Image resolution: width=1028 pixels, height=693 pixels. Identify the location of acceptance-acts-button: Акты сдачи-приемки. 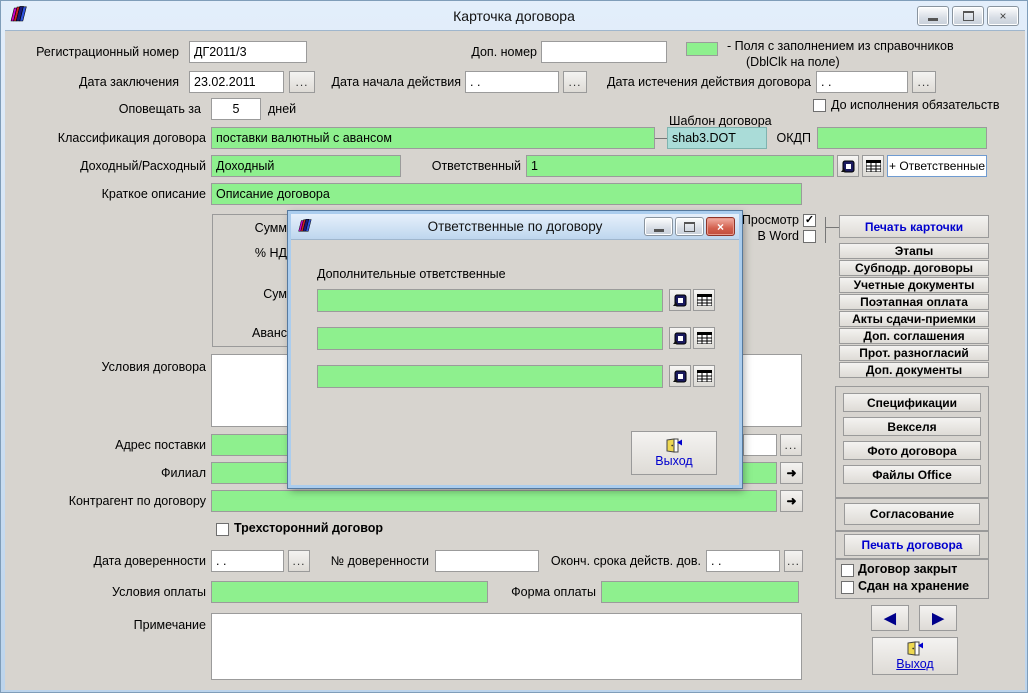
(914, 319).